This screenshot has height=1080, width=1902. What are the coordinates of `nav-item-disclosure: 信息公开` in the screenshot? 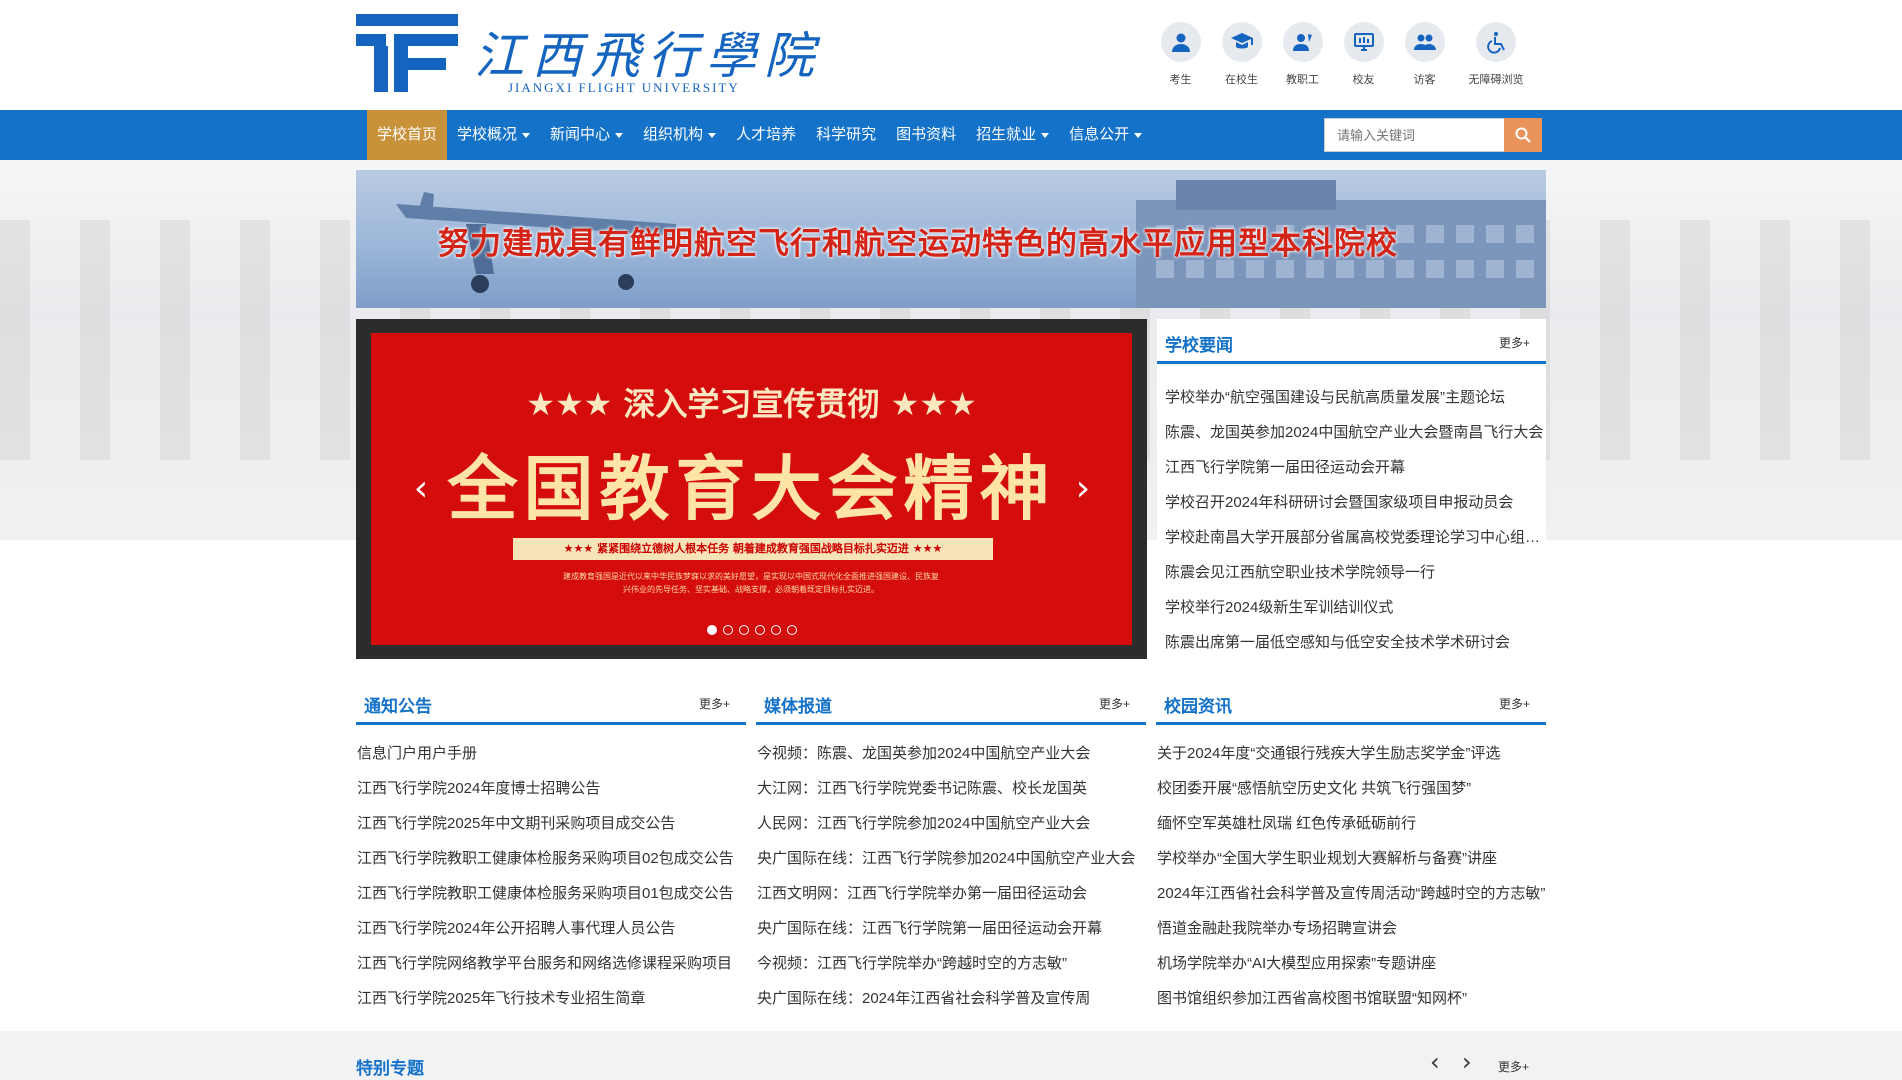 It's located at (1105, 135).